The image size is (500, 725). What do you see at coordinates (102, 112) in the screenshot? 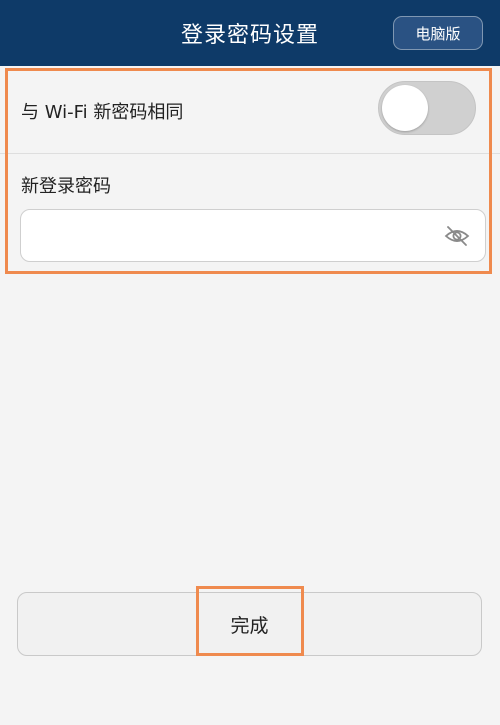
I see `same-as-wifi-label: 与 Wi-Fi 新密码相同` at bounding box center [102, 112].